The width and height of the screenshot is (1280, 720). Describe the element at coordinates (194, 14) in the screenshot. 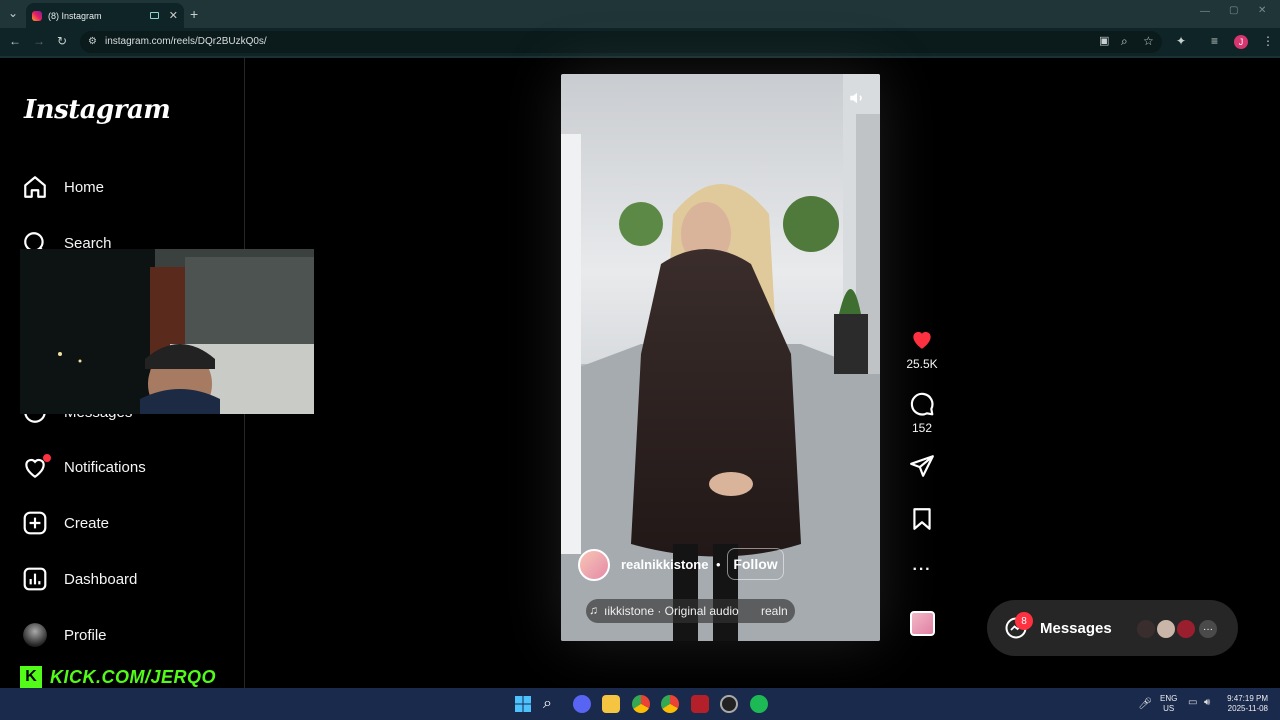

I see `new-tab-button: +` at that location.